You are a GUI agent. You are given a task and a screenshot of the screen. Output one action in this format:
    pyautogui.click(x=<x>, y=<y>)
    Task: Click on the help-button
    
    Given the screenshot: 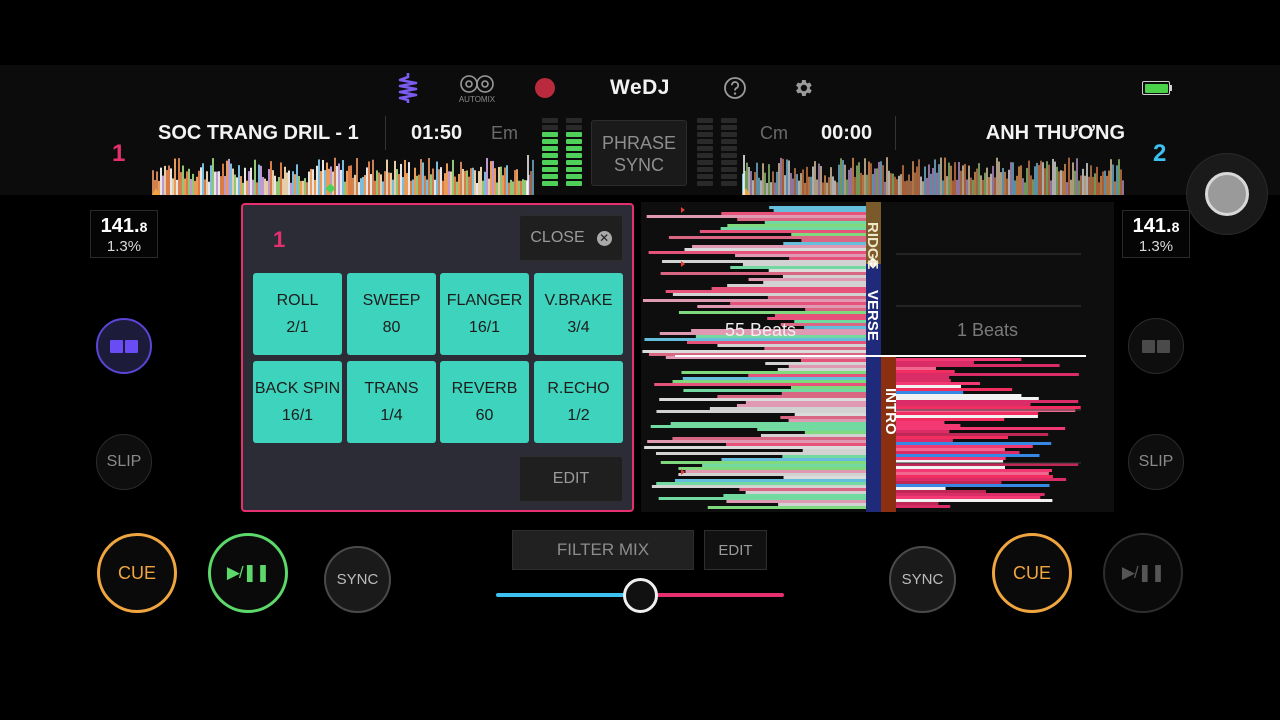 What is the action you would take?
    pyautogui.click(x=735, y=88)
    